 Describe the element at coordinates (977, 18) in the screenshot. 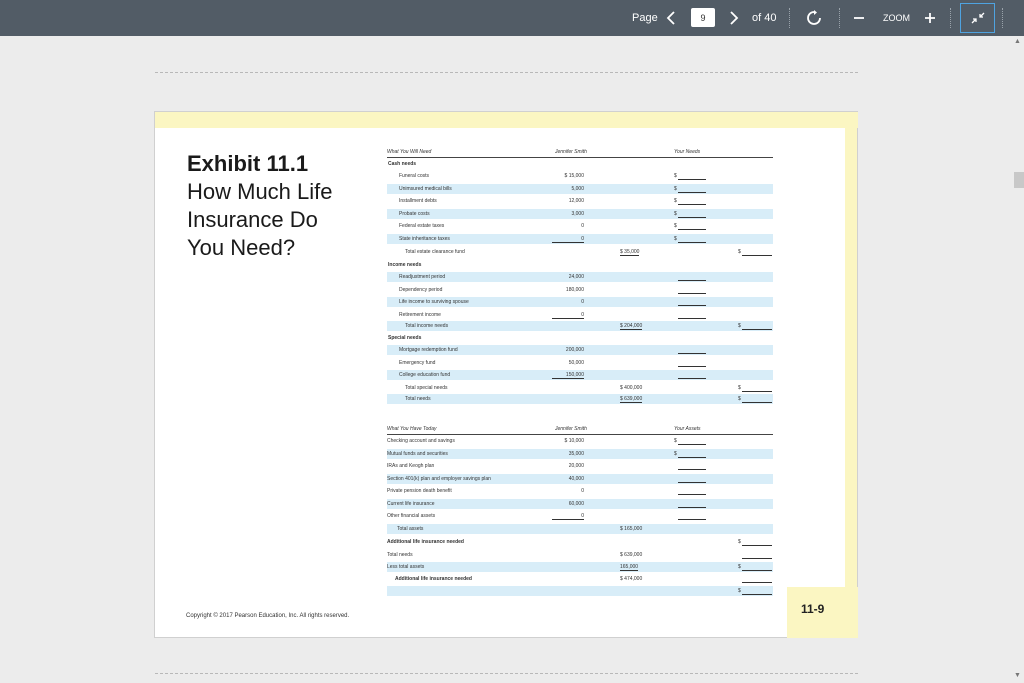

I see `exit-fullscreen-icon` at that location.